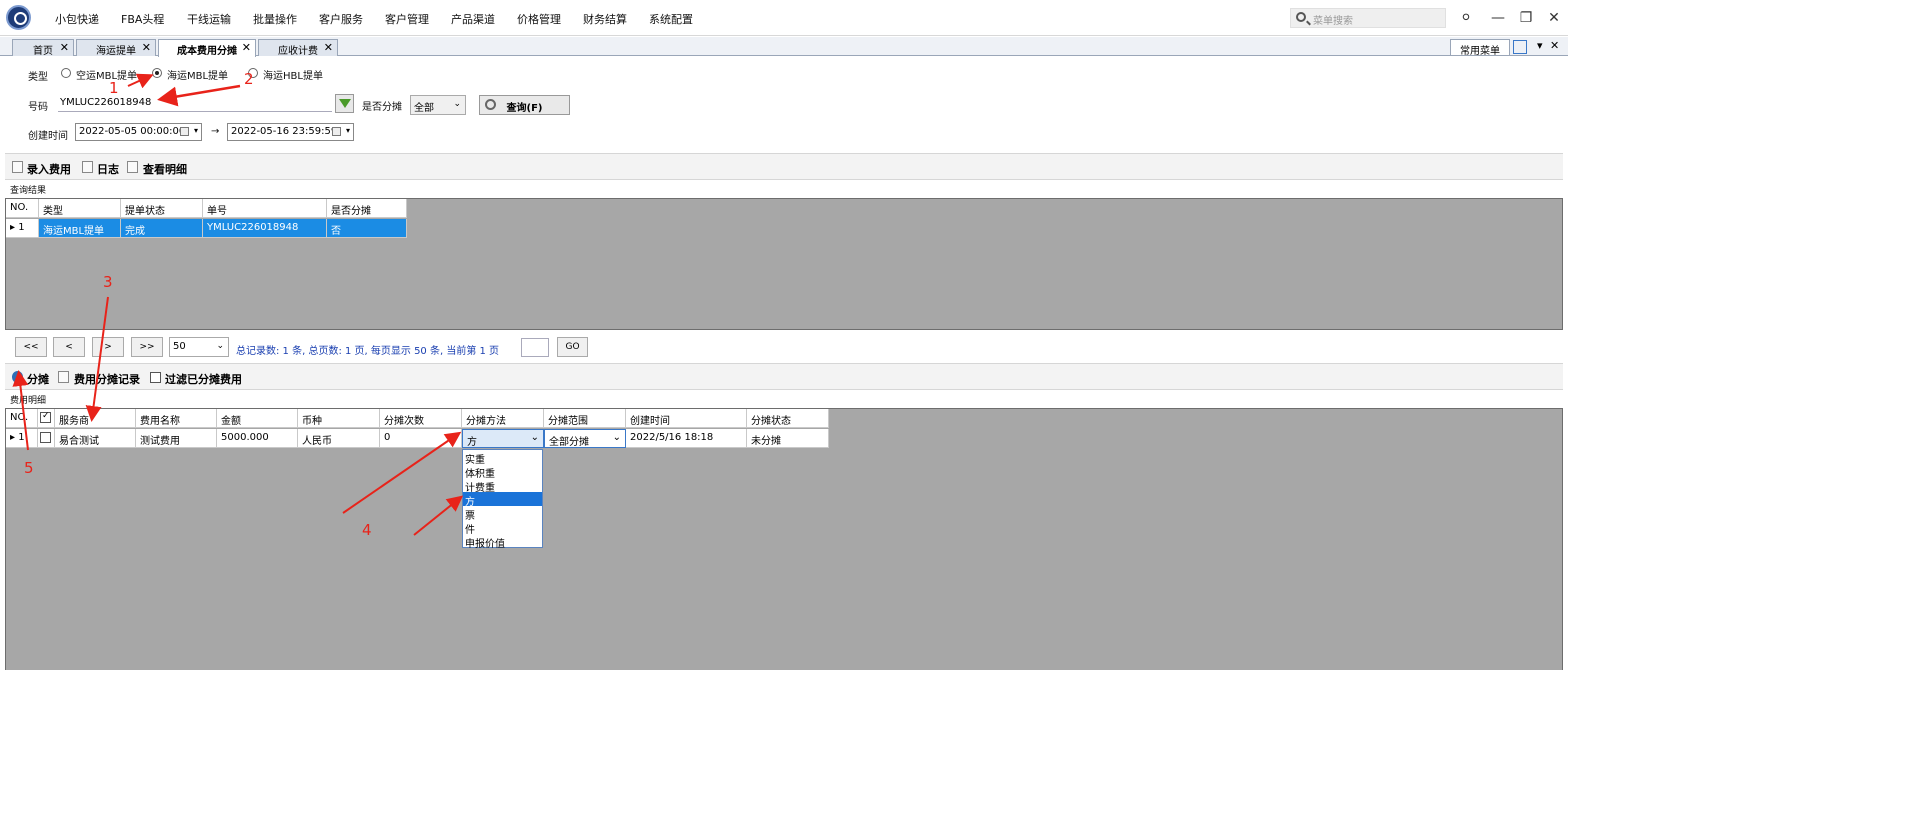 The image size is (1920, 820). I want to click on number-input: YMLUC226018948, so click(195, 103).